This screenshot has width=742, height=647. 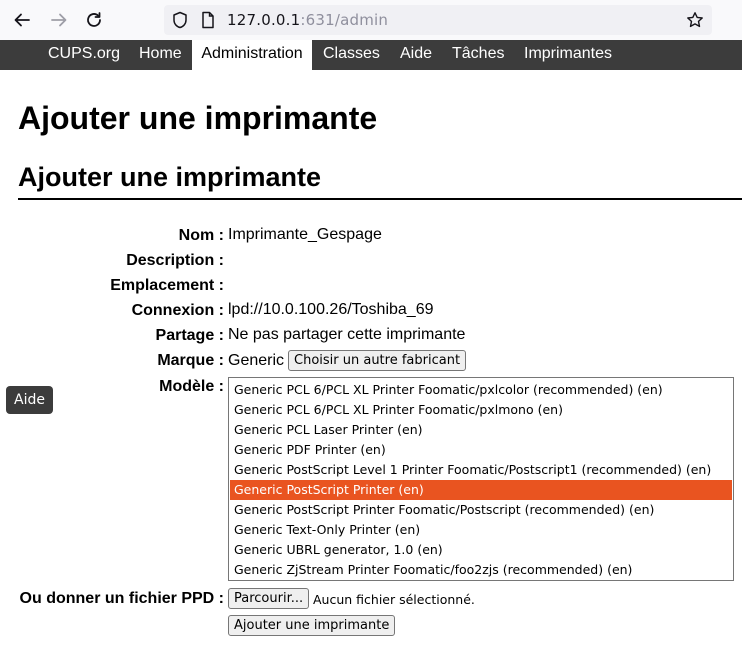 I want to click on sharing-value: Ne pas partager cette imprimante, so click(x=347, y=334).